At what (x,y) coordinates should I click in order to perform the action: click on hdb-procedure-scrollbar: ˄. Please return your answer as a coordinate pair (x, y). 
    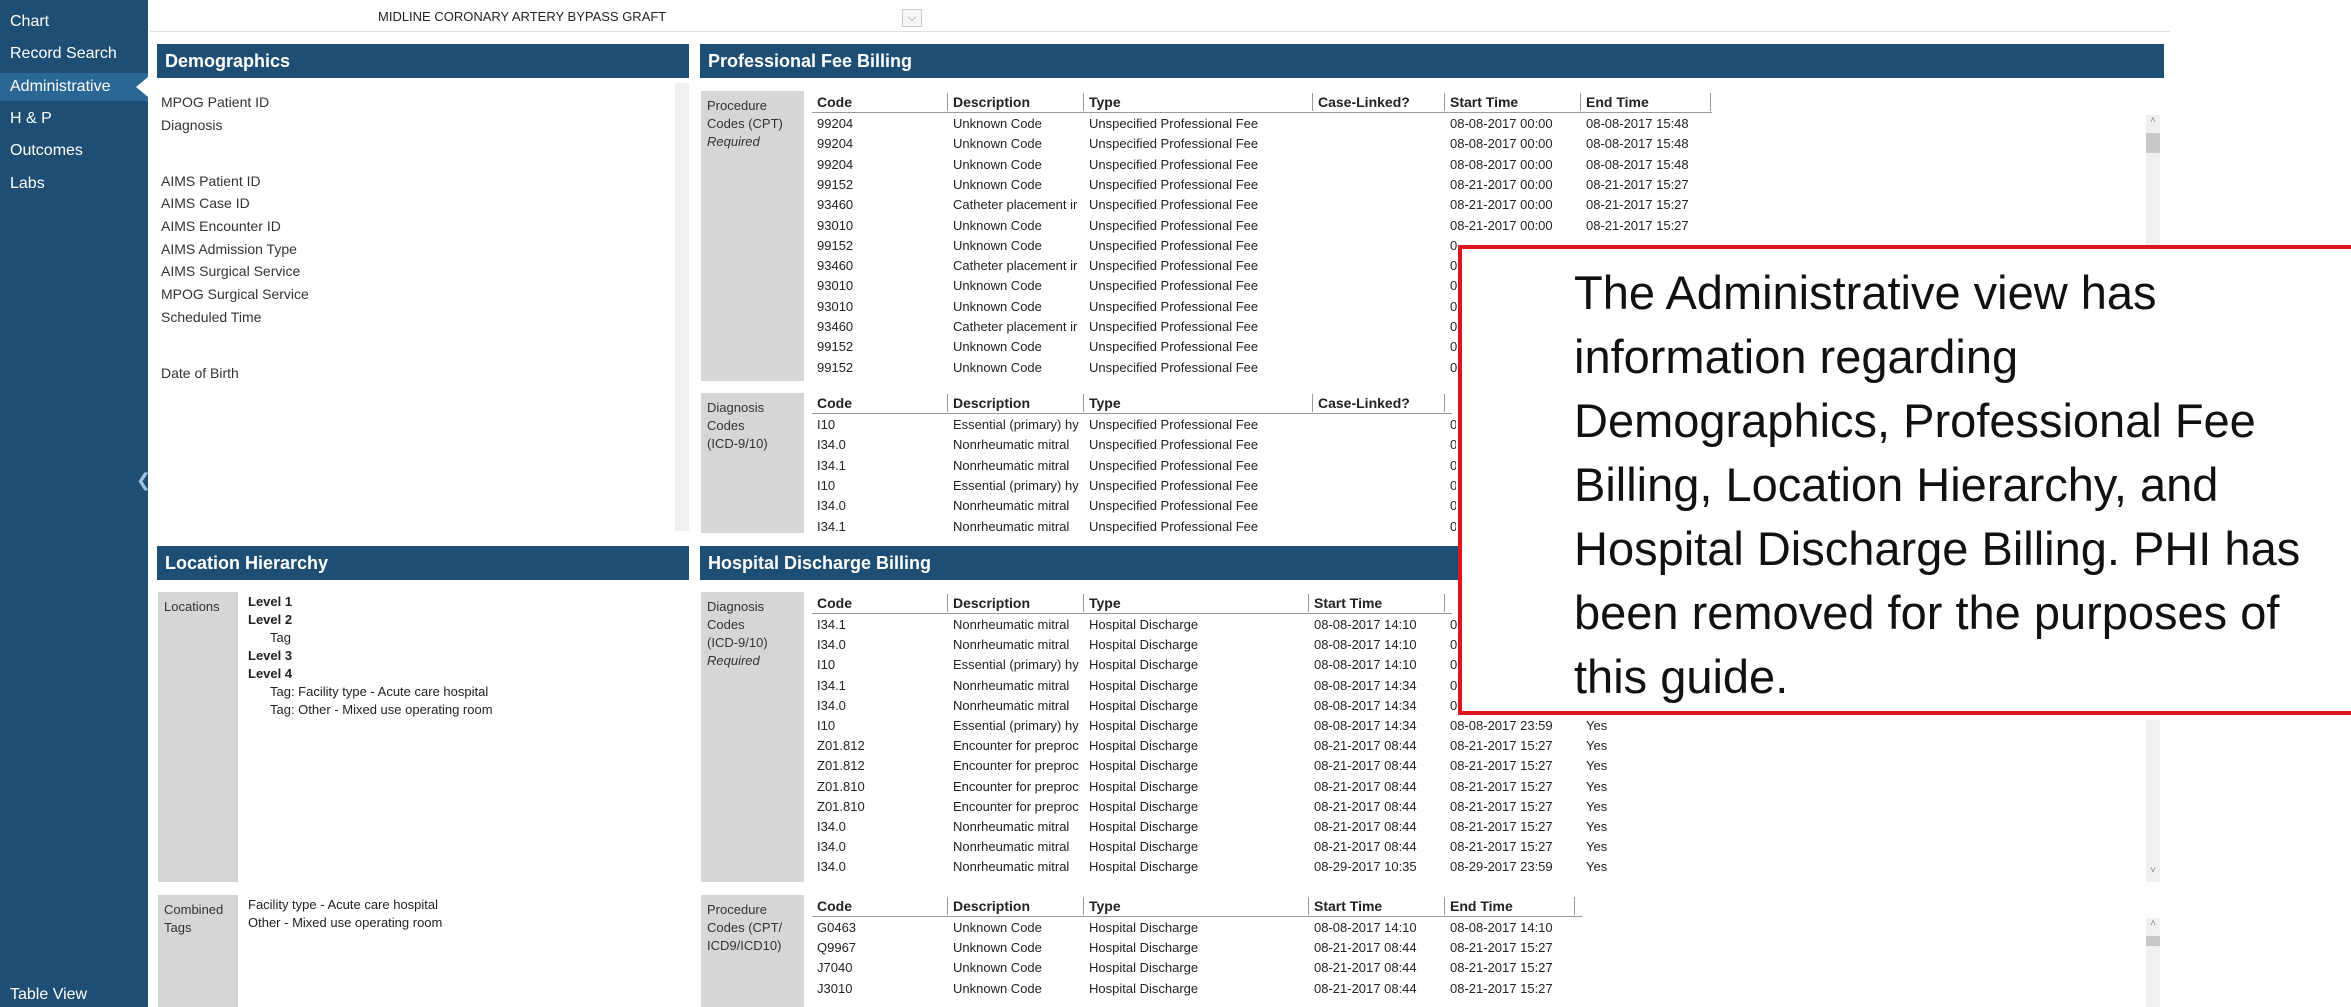
    Looking at the image, I should click on (2153, 962).